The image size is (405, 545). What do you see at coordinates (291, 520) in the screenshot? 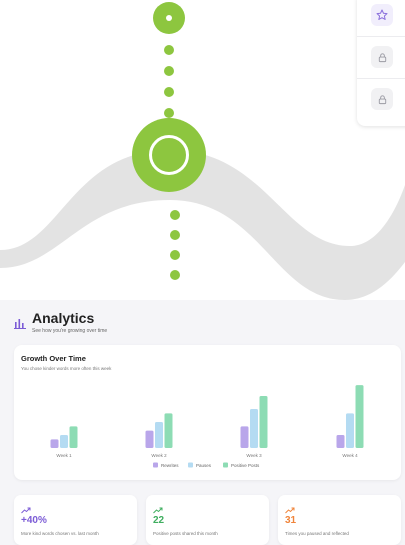
I see `stat-value: 31` at bounding box center [291, 520].